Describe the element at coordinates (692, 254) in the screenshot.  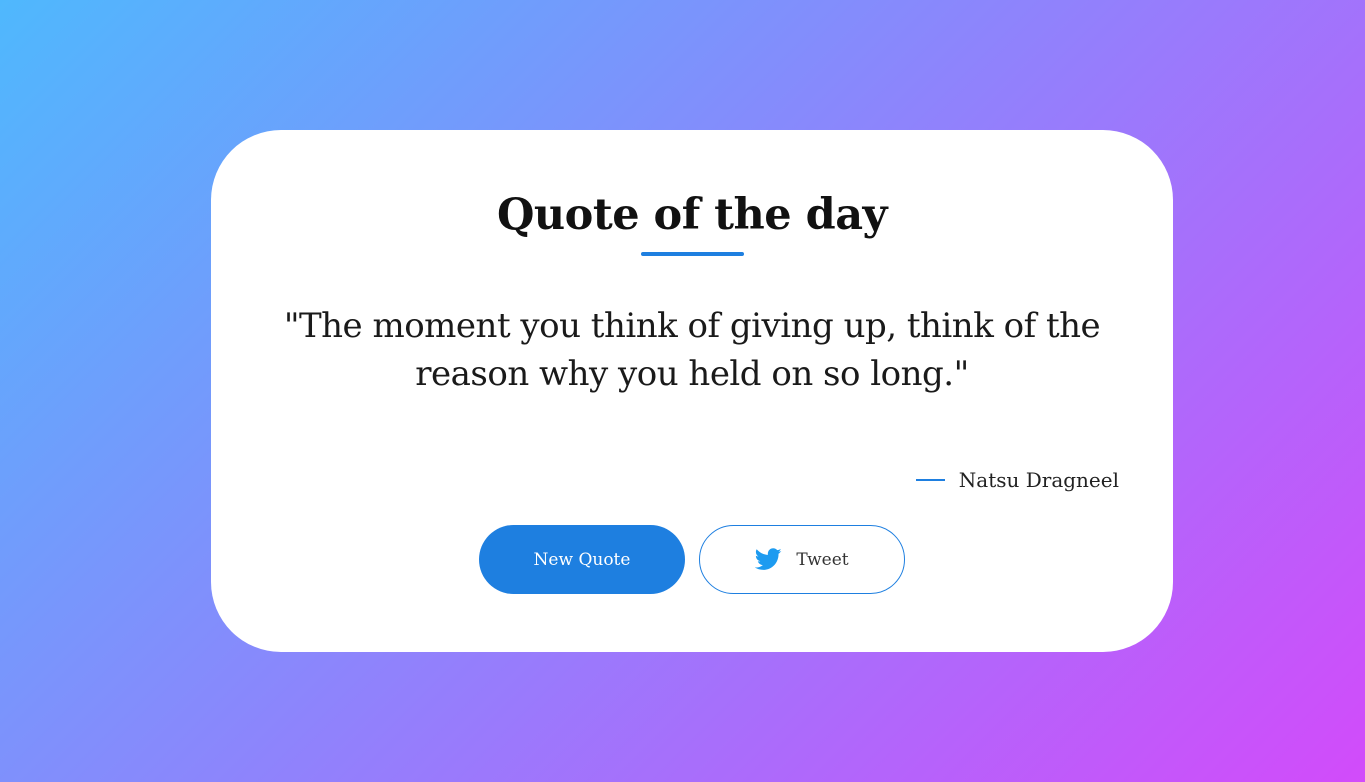
I see `title-underline` at that location.